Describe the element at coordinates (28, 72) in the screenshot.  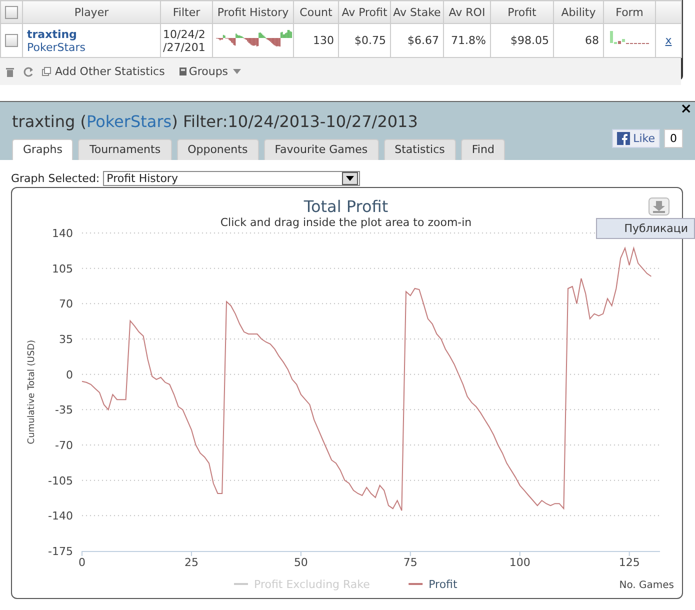
I see `refresh-icon` at that location.